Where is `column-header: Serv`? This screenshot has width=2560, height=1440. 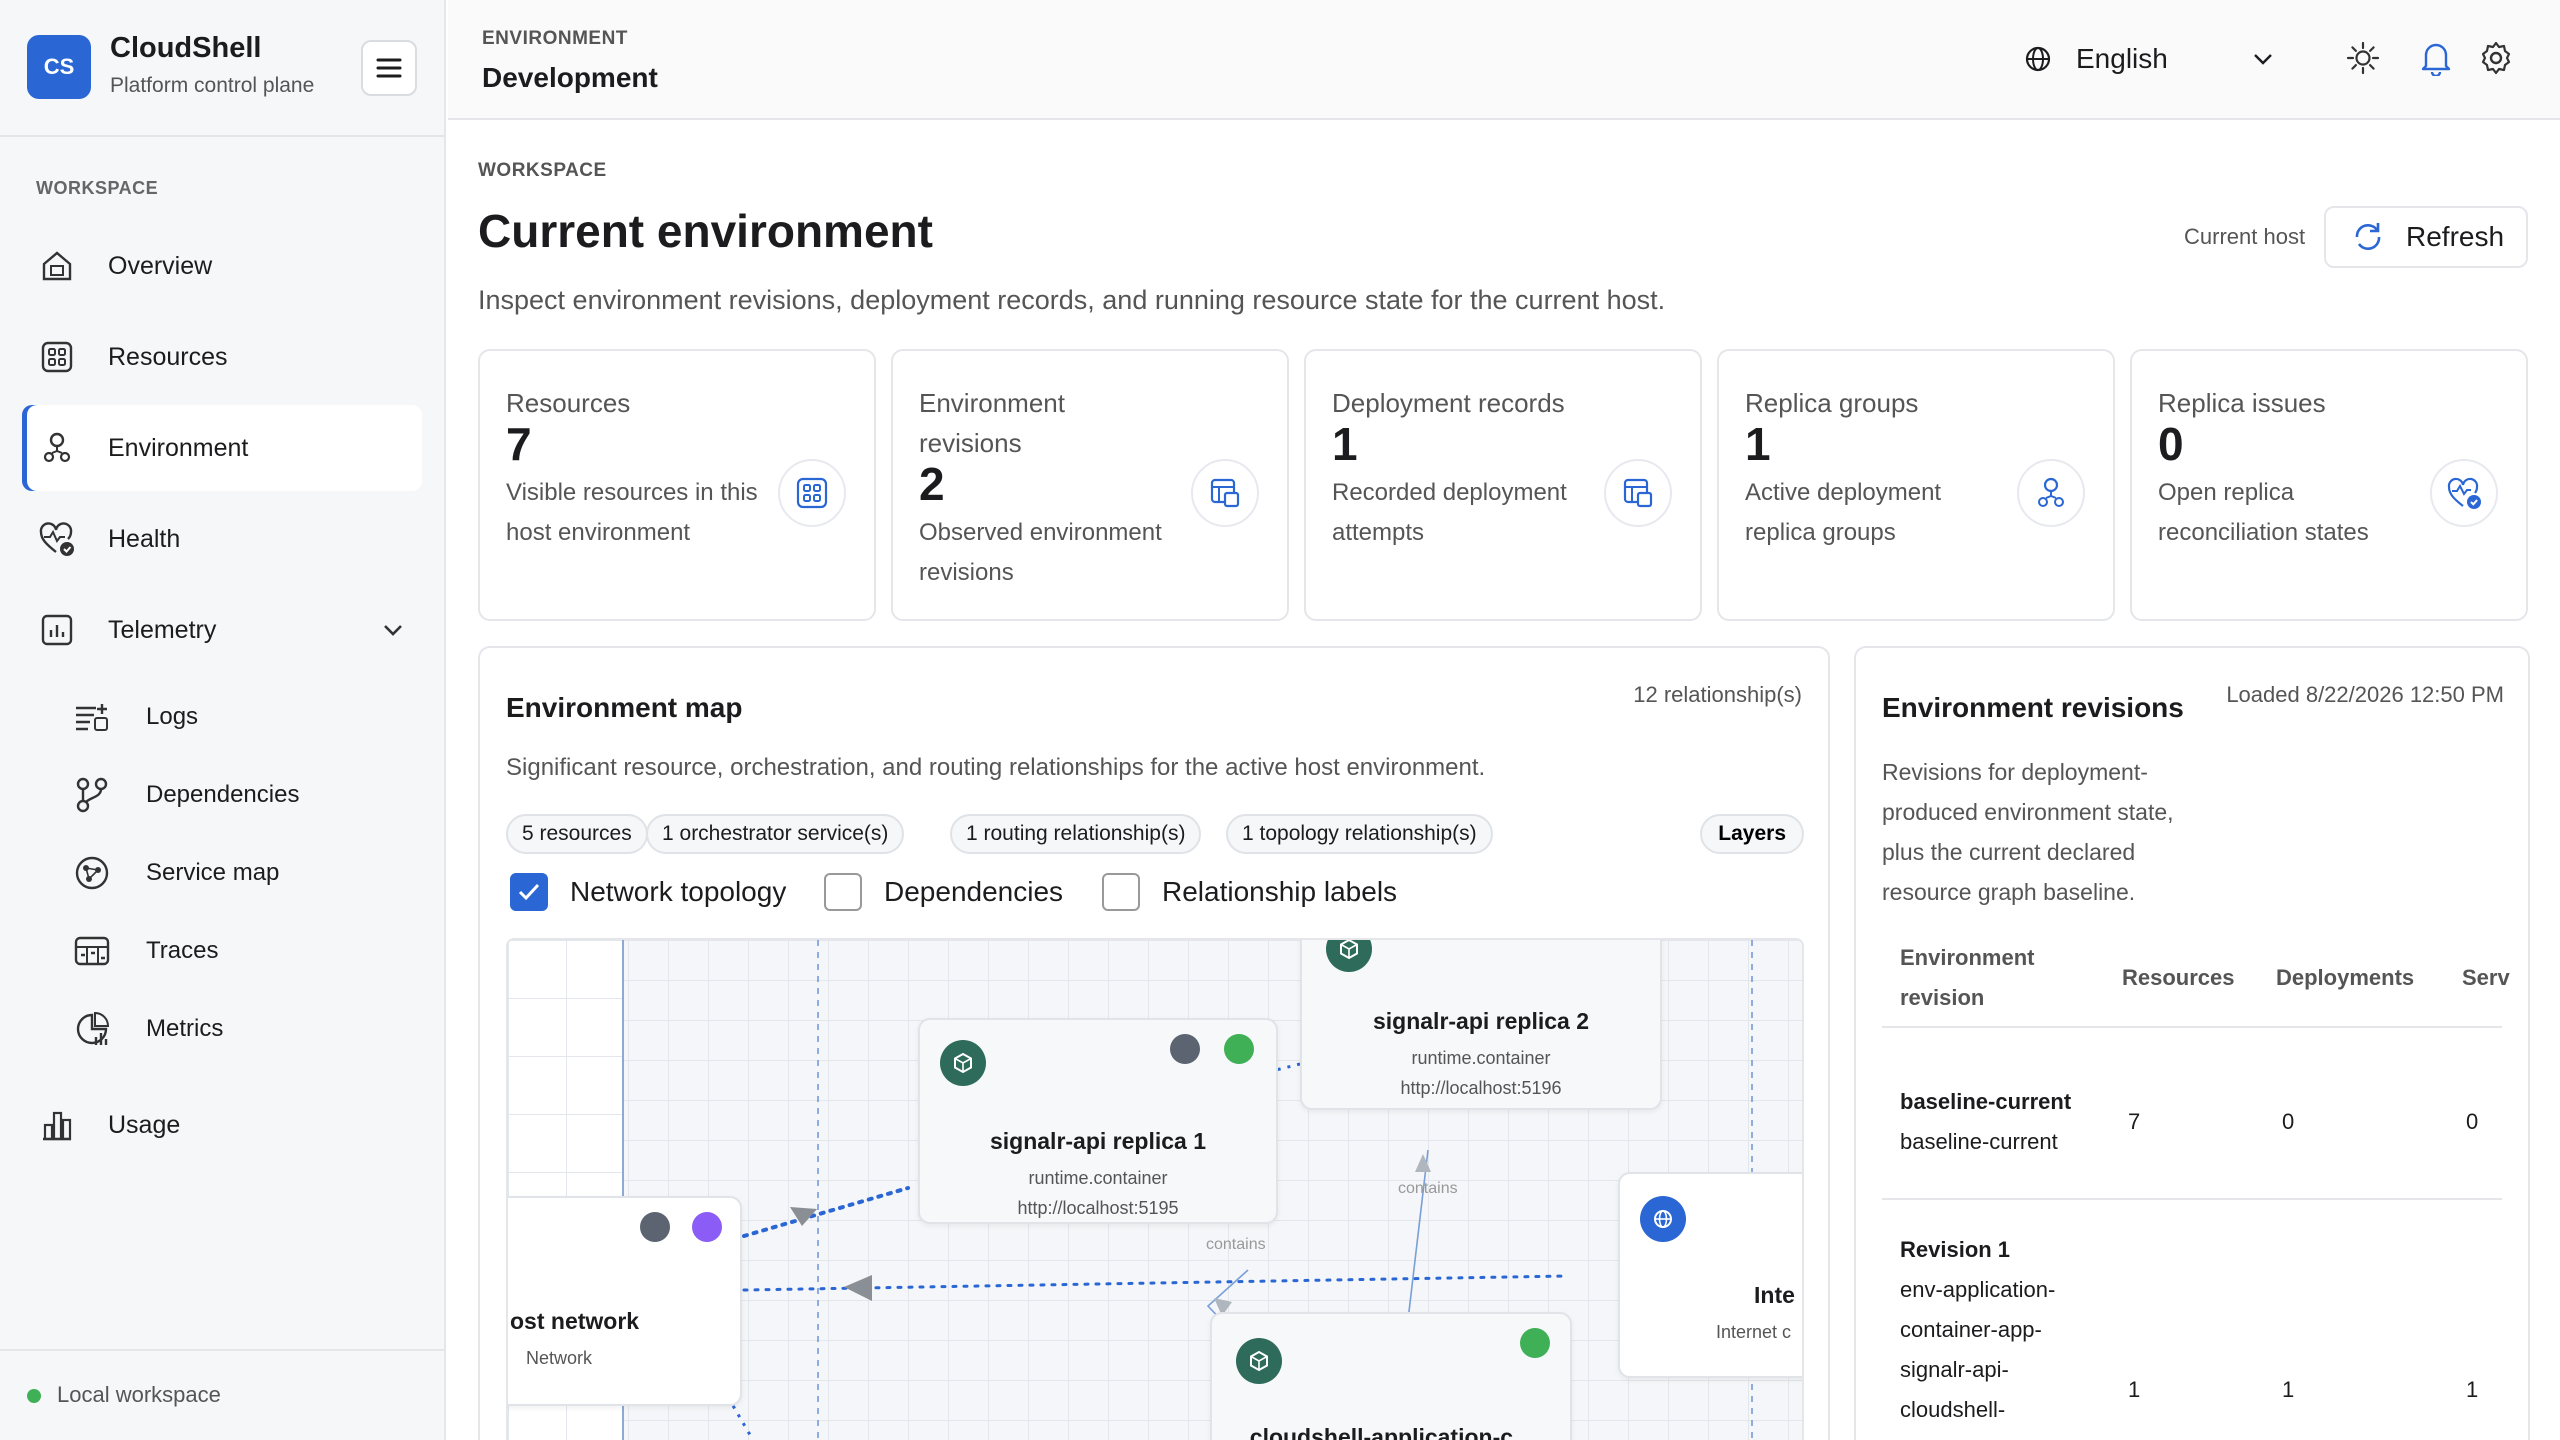 column-header: Serv is located at coordinates (2486, 978).